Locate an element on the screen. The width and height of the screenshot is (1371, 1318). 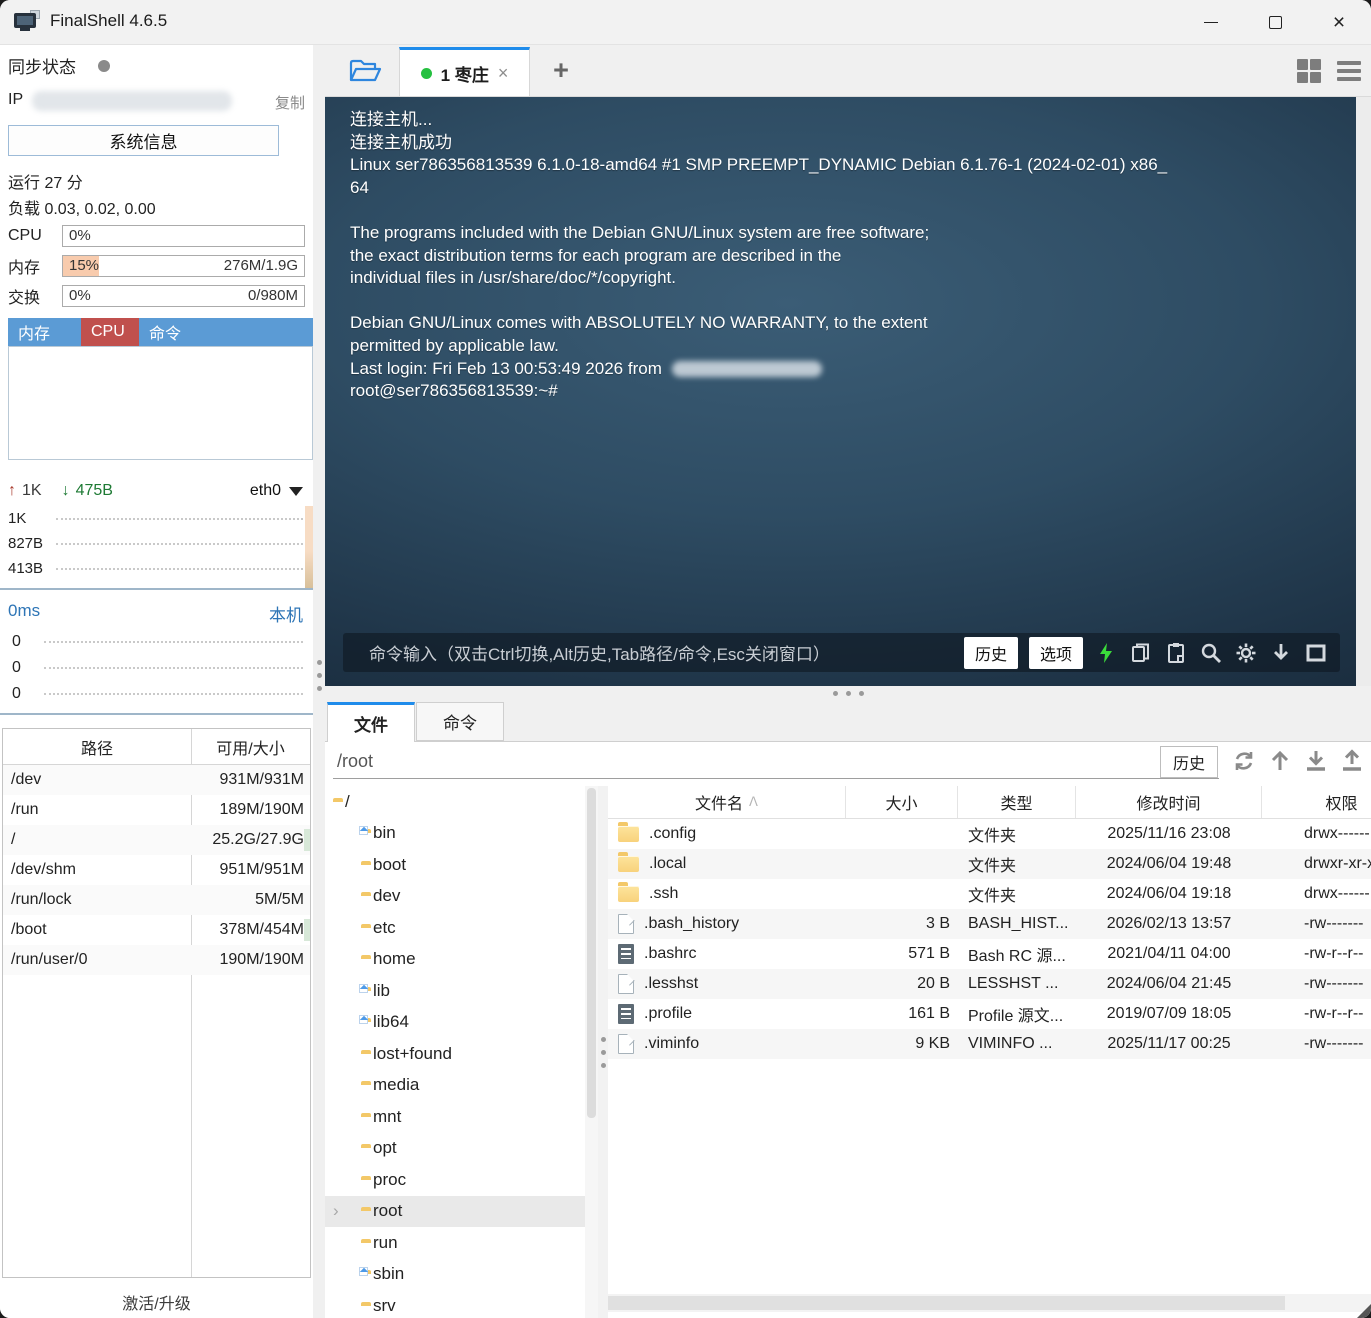
tree-item-bin: bin is located at coordinates (455, 834).